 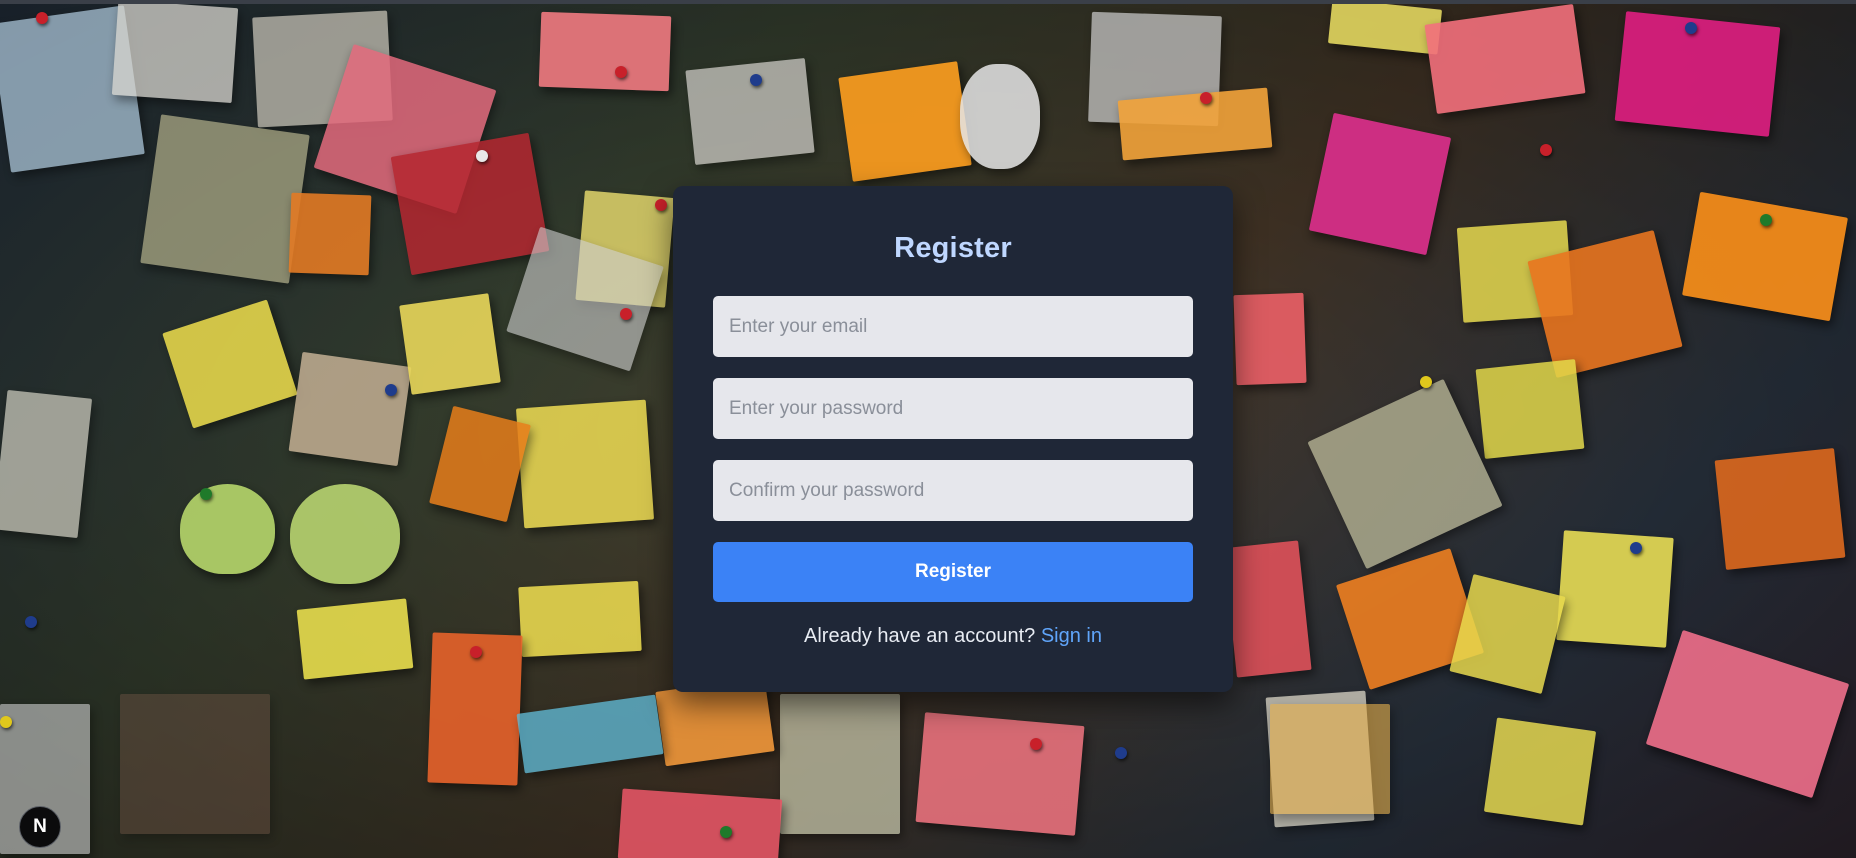 I want to click on sign-in-prompt-text: Already have an account?, so click(x=922, y=636).